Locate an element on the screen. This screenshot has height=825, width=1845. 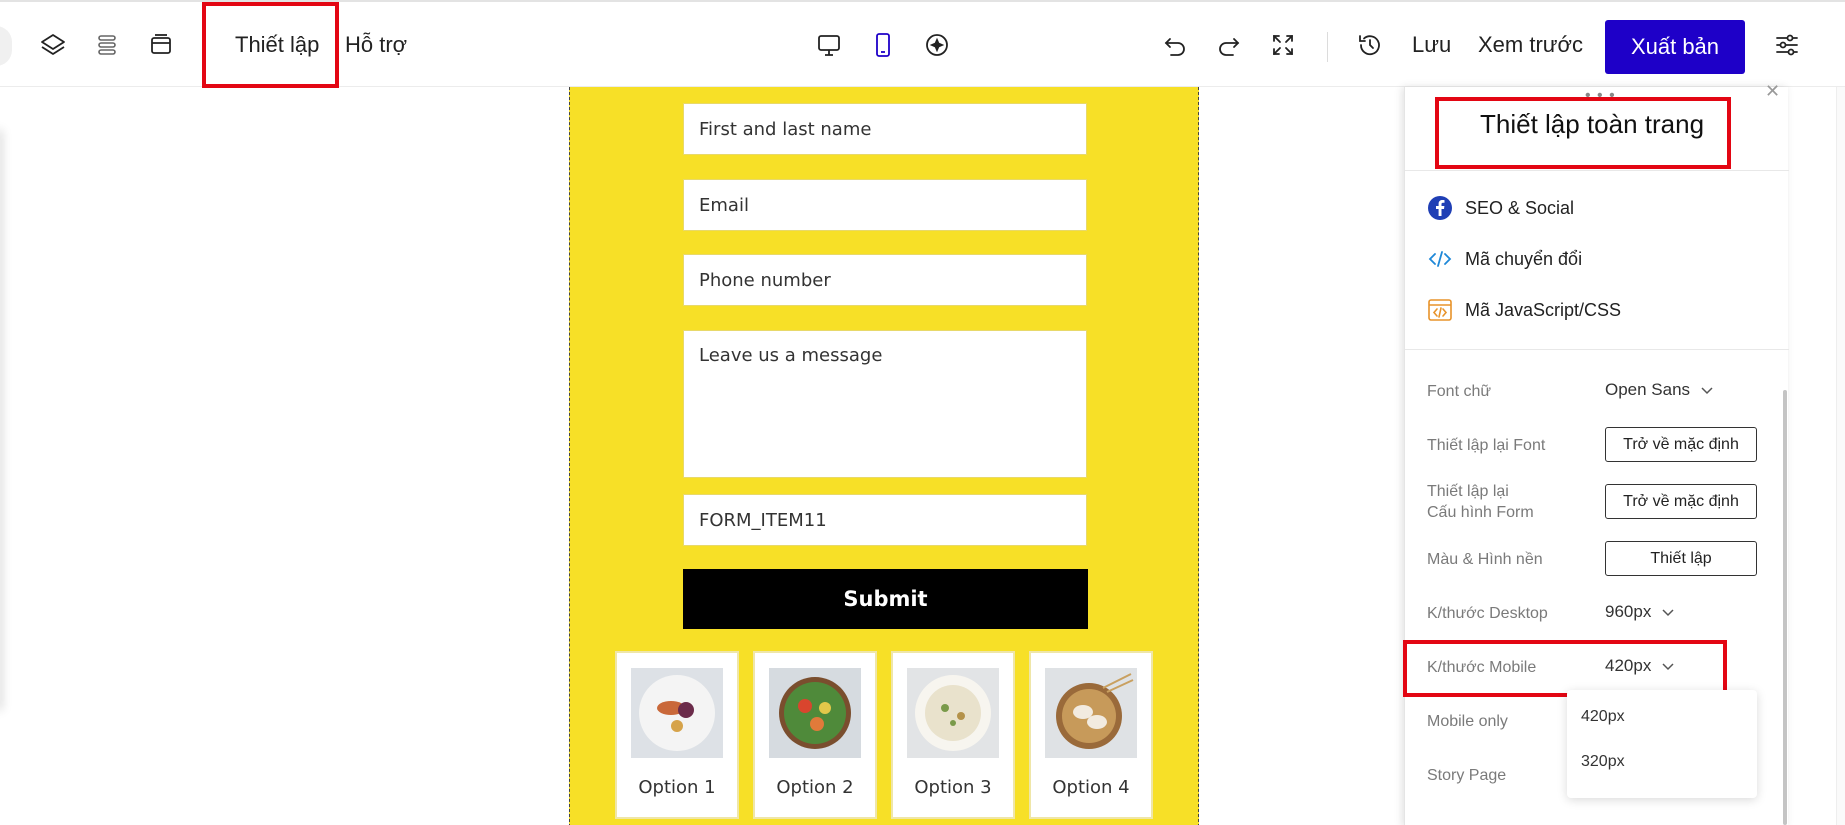
option-label: Option 2 is located at coordinates (815, 787).